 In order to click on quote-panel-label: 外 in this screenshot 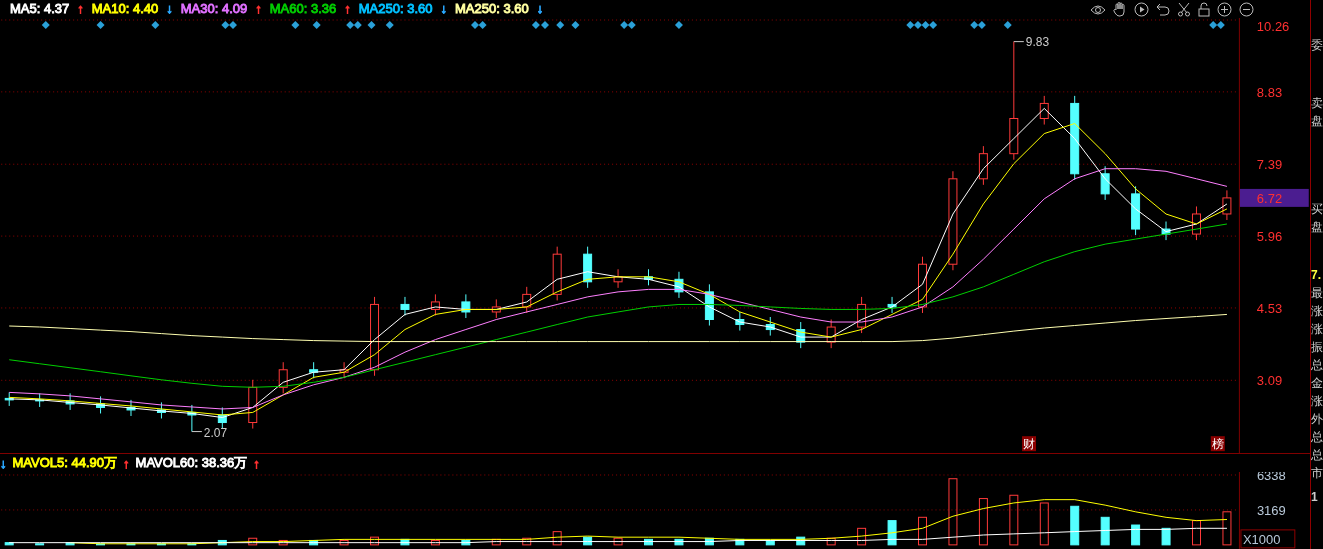, I will do `click(1317, 419)`.